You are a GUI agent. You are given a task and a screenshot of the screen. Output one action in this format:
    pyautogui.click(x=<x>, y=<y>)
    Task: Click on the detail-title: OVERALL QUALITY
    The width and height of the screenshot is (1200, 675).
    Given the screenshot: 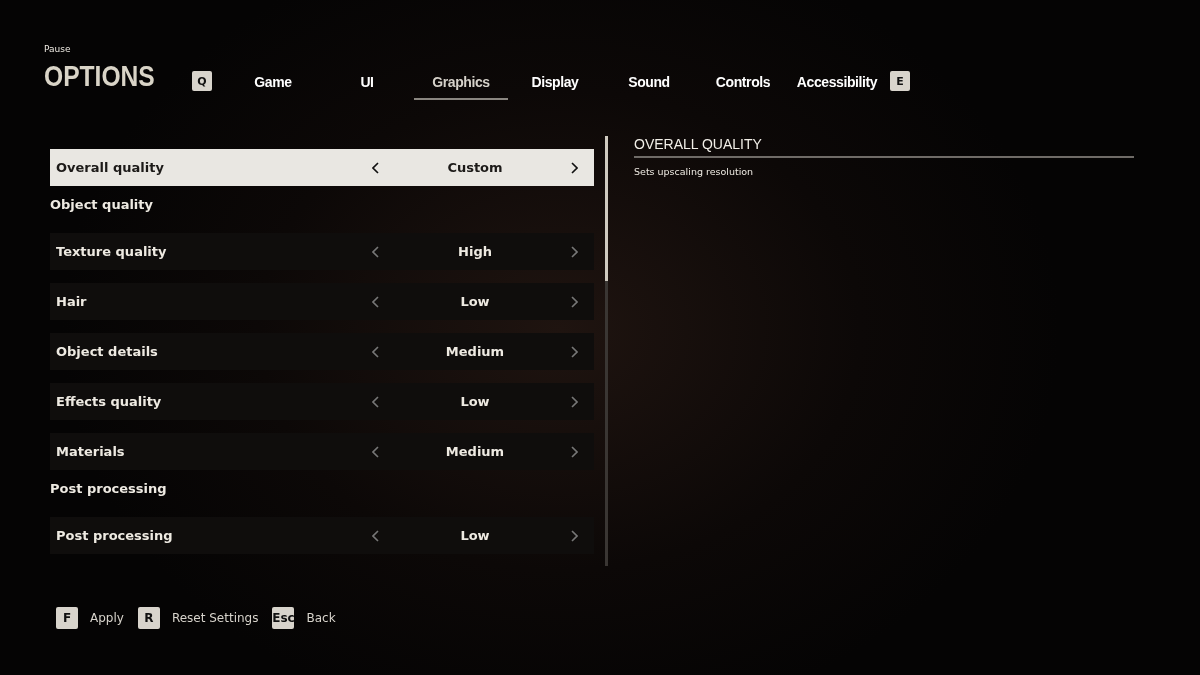 What is the action you would take?
    pyautogui.click(x=884, y=147)
    